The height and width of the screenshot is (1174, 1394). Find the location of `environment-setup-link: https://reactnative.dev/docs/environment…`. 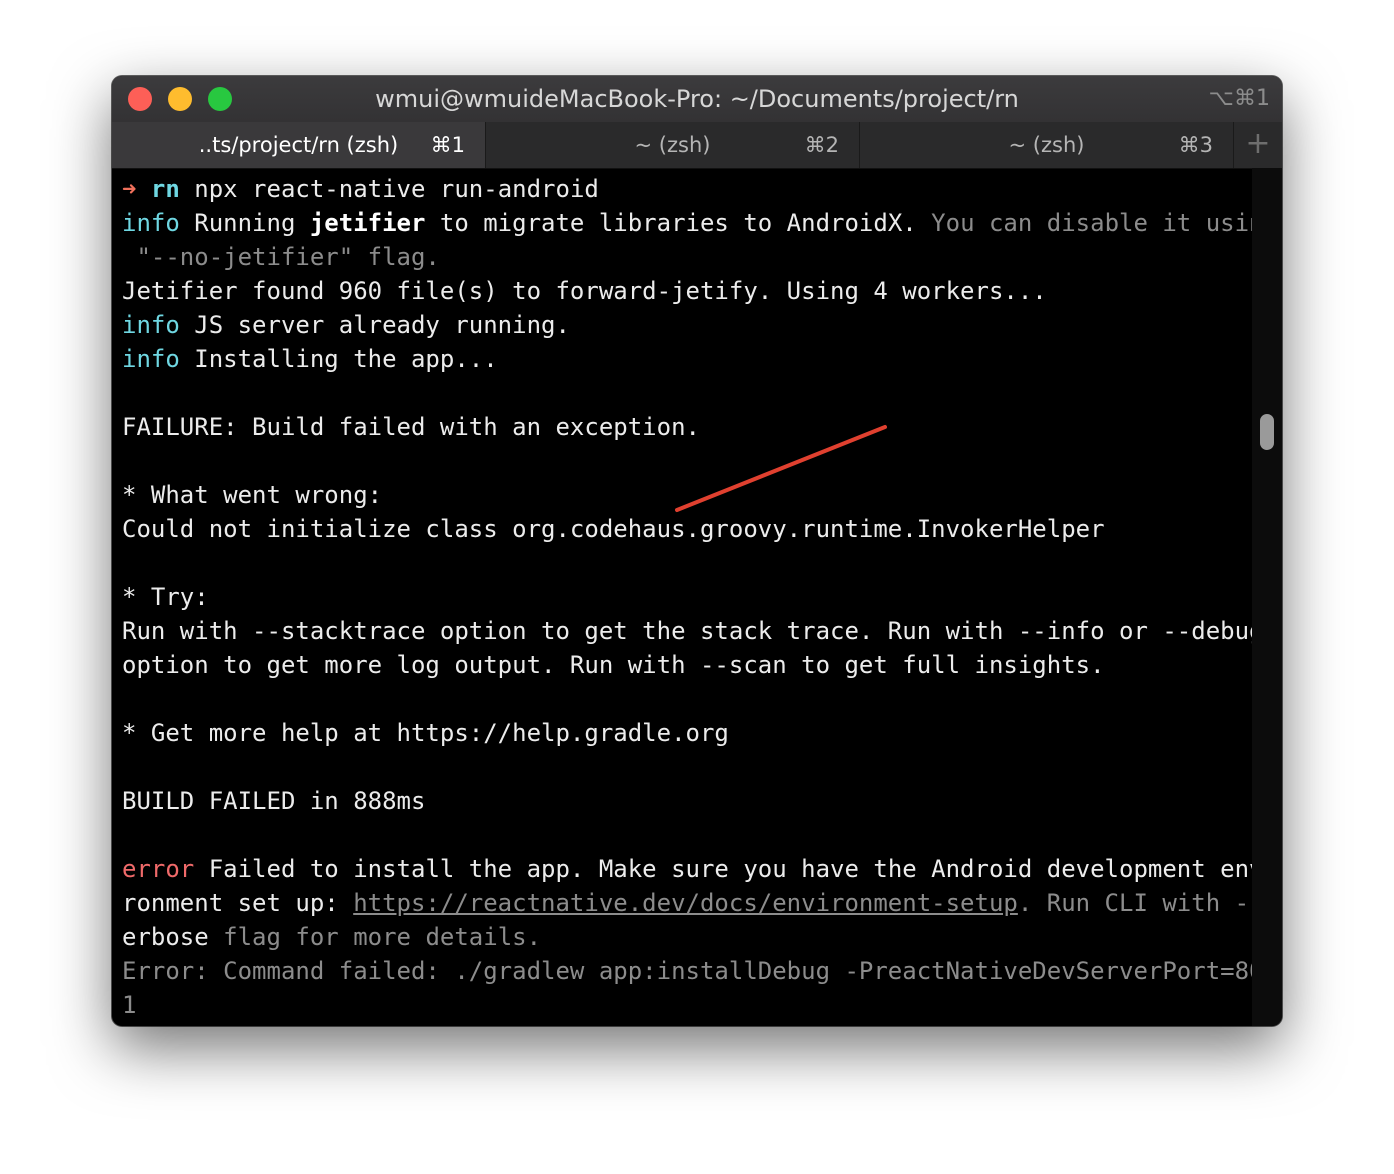

environment-setup-link: https://reactnative.dev/docs/environment… is located at coordinates (685, 903).